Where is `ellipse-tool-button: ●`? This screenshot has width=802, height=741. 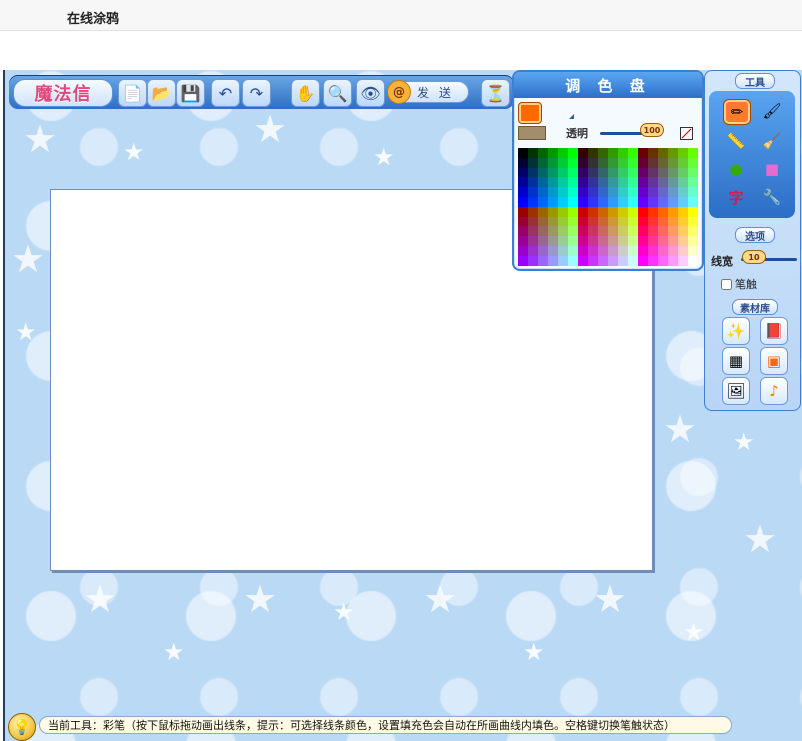 ellipse-tool-button: ● is located at coordinates (736, 169).